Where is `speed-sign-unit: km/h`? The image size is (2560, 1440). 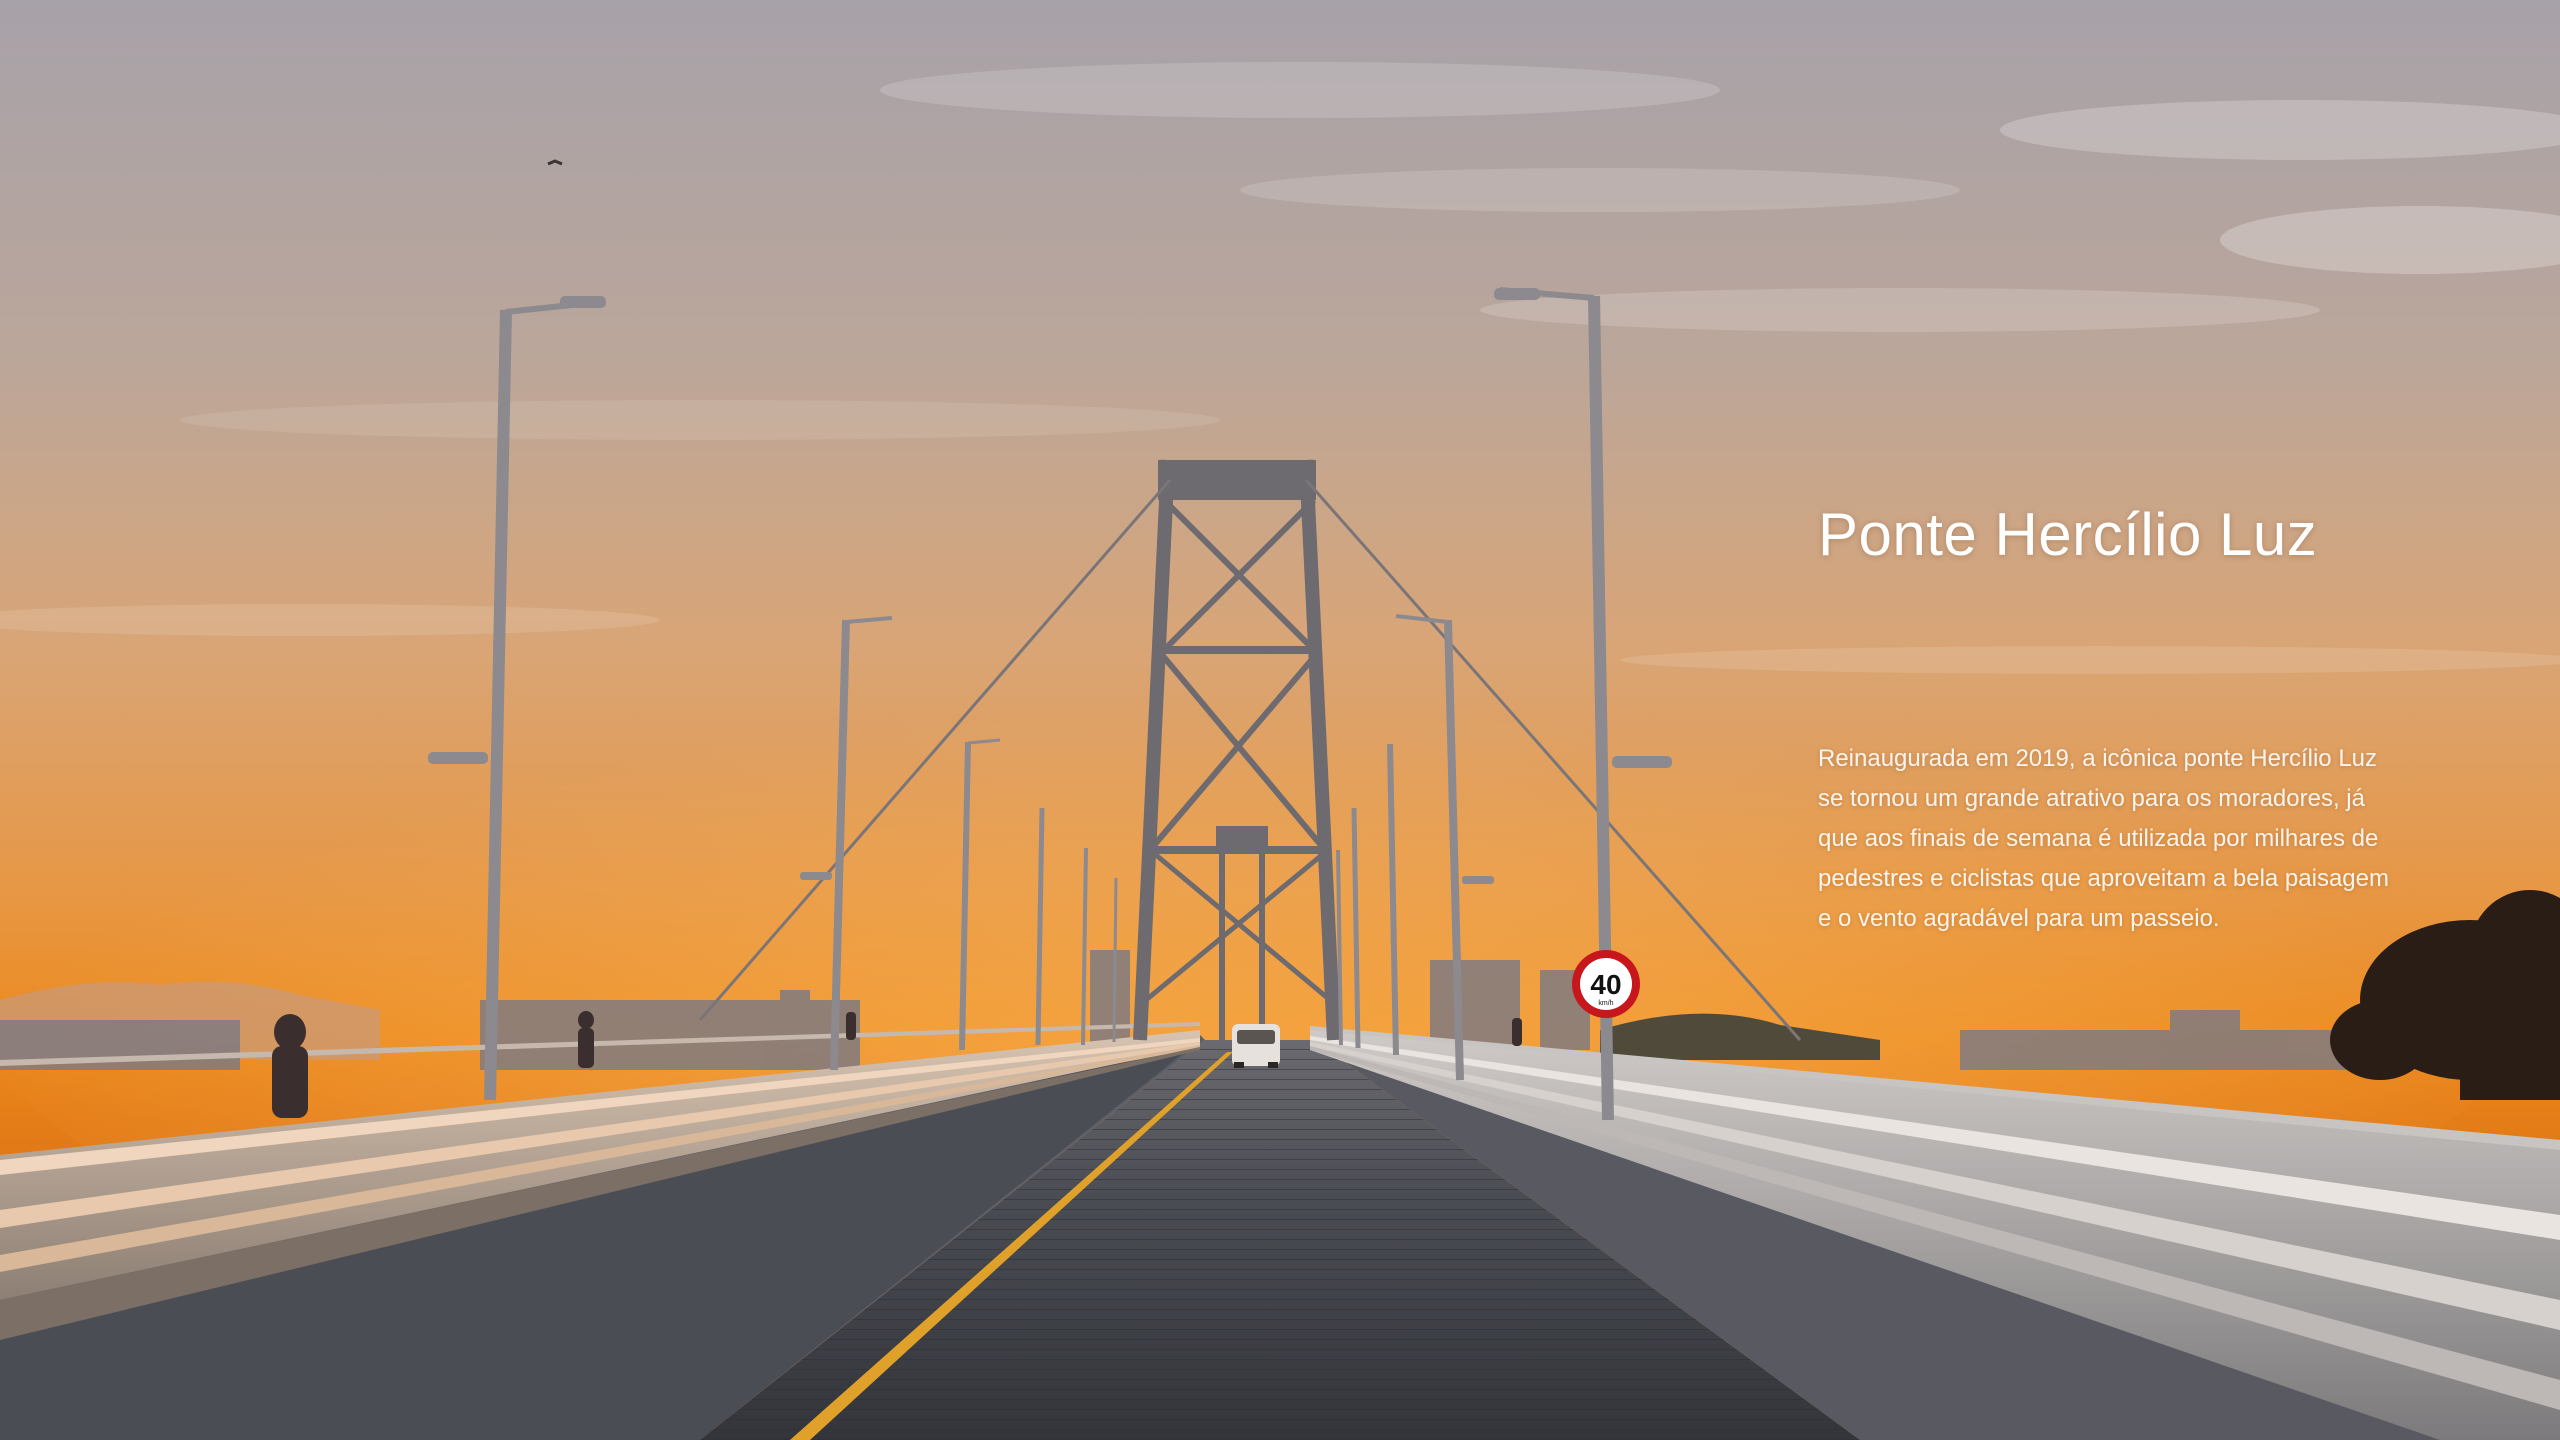
speed-sign-unit: km/h is located at coordinates (1605, 1003).